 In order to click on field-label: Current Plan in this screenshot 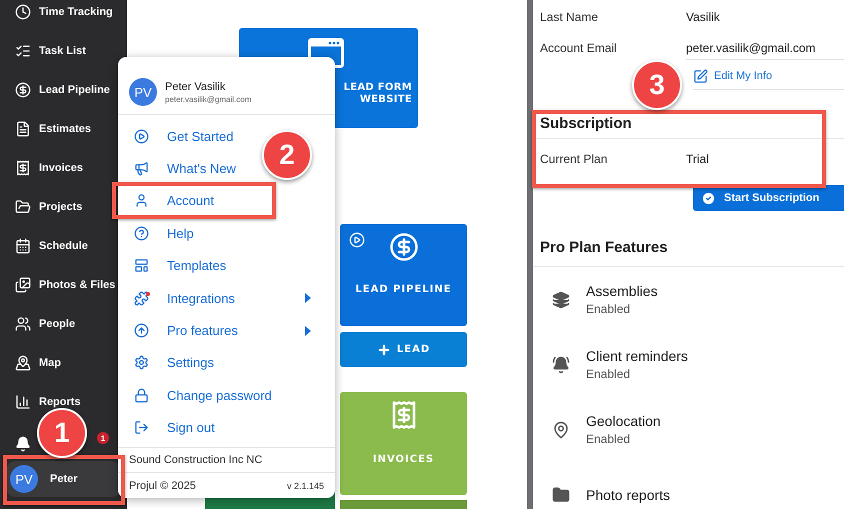, I will do `click(573, 159)`.